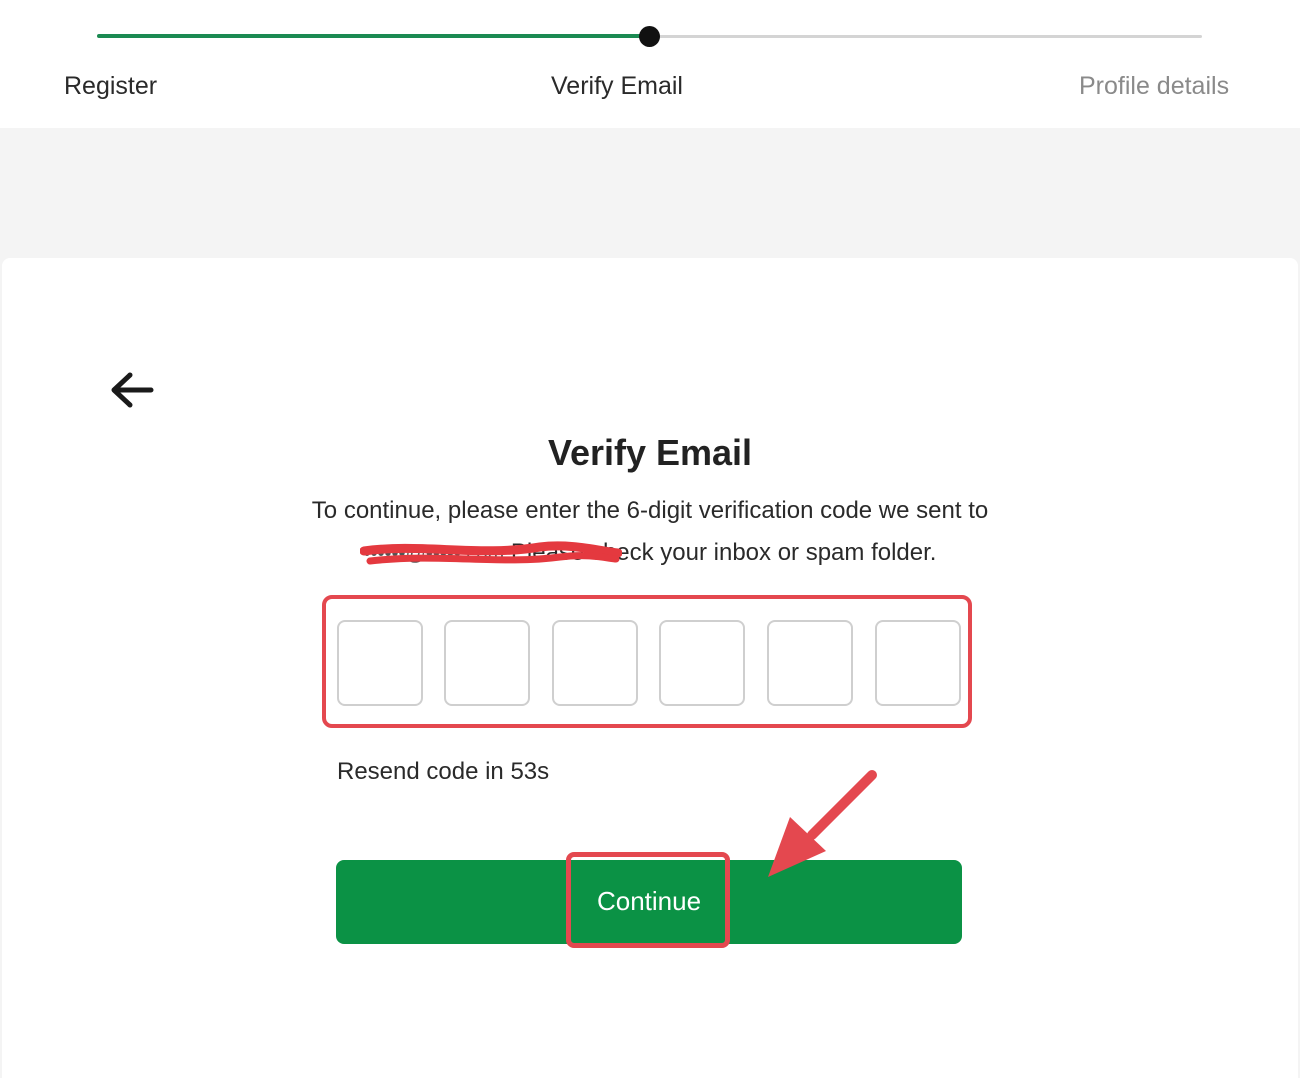 The width and height of the screenshot is (1300, 1078). I want to click on redacted-email: ••••••@•••••.com, so click(490, 554).